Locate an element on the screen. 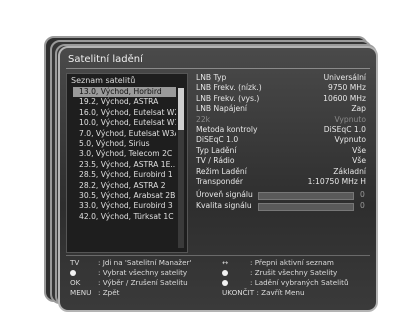  satellite-list-item: 7.0, Východ, Eutelsat W3A is located at coordinates (124, 134).